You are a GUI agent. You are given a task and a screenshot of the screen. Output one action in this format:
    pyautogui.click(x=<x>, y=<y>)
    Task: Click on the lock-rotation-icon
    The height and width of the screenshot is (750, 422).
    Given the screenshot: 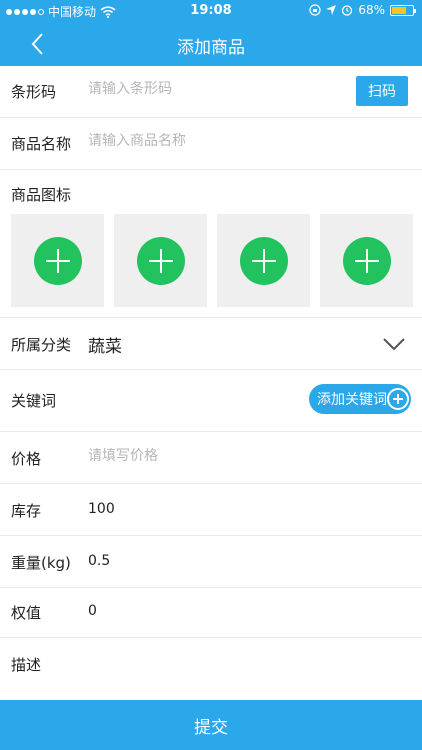 What is the action you would take?
    pyautogui.click(x=315, y=10)
    